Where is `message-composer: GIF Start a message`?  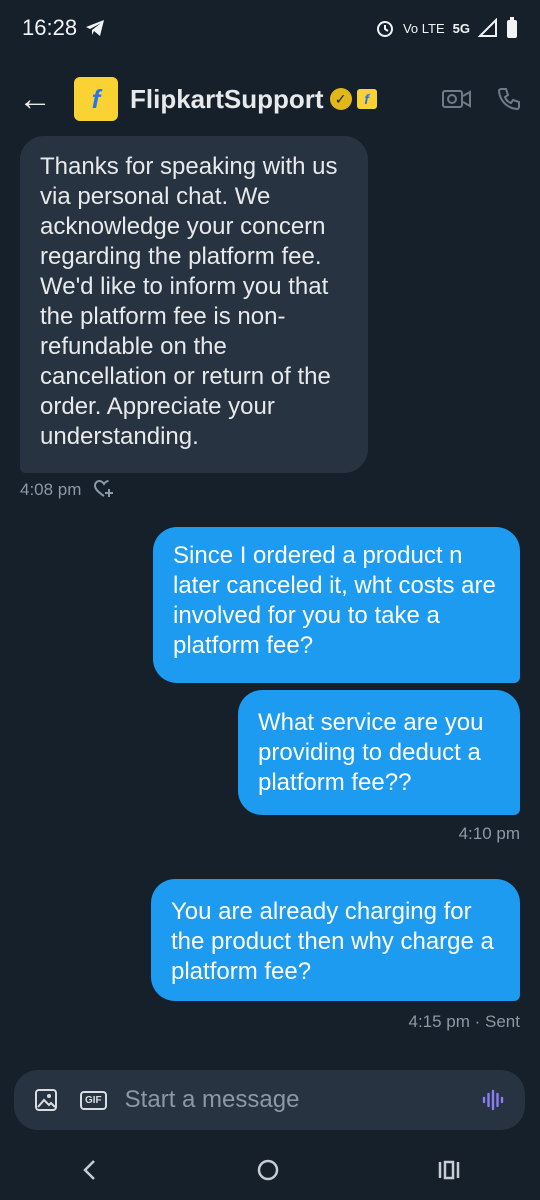 message-composer: GIF Start a message is located at coordinates (269, 1100).